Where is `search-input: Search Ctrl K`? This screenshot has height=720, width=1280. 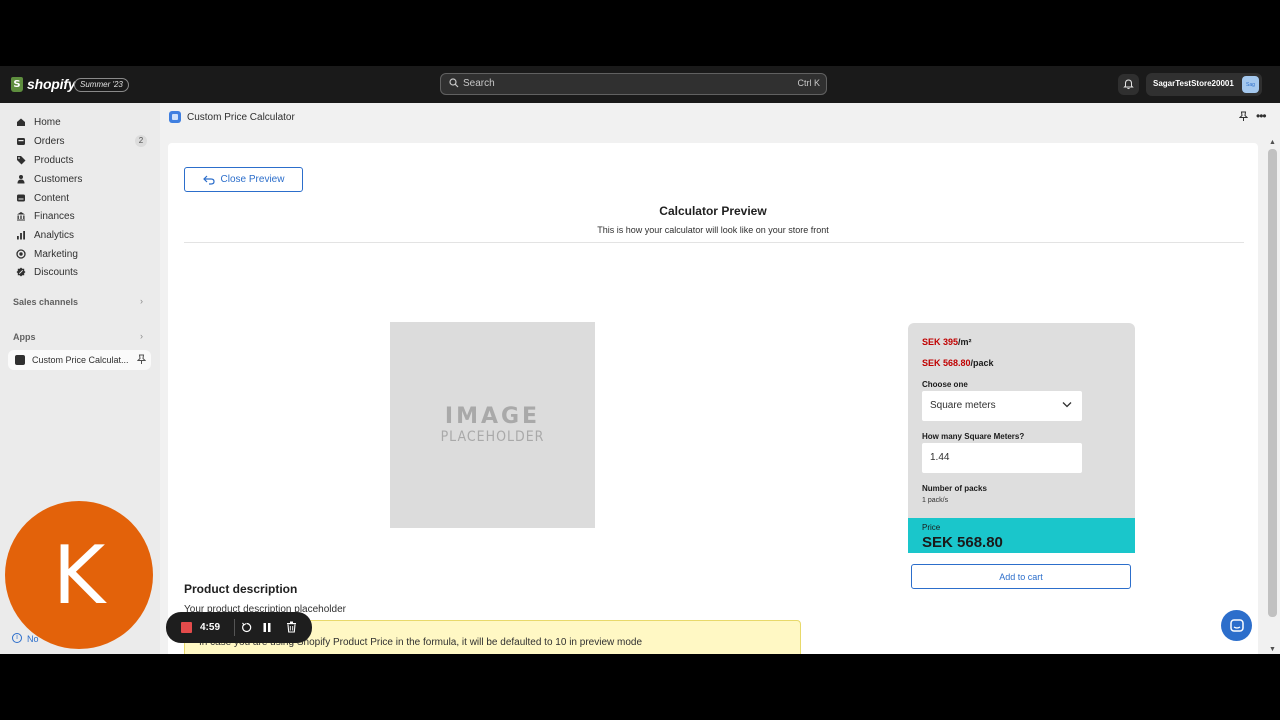
search-input: Search Ctrl K is located at coordinates (633, 84).